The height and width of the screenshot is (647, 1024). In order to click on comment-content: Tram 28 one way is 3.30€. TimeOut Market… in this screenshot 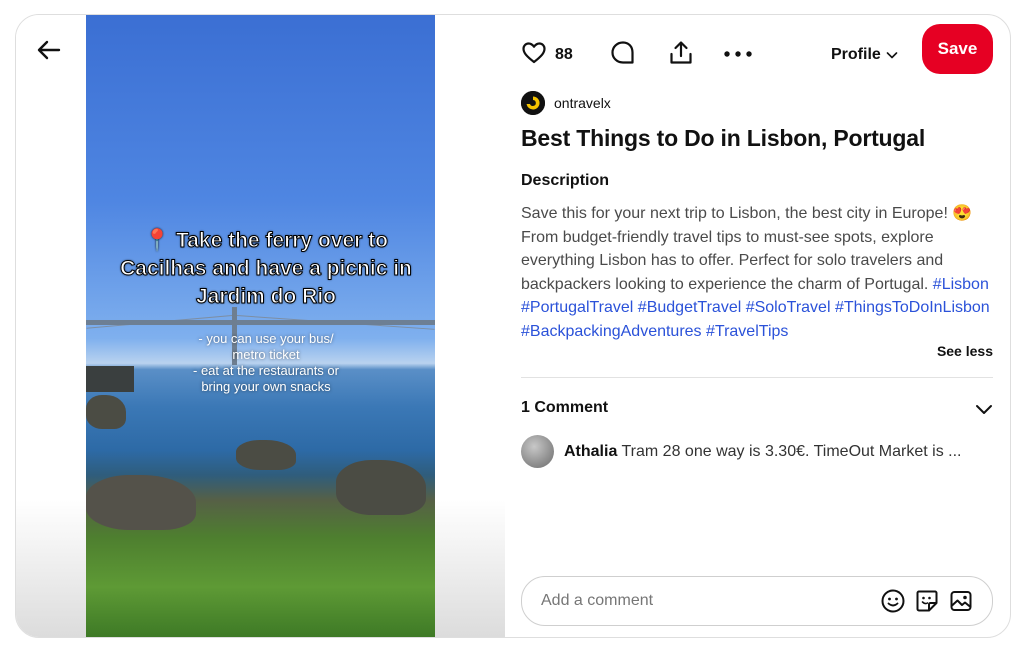, I will do `click(791, 451)`.